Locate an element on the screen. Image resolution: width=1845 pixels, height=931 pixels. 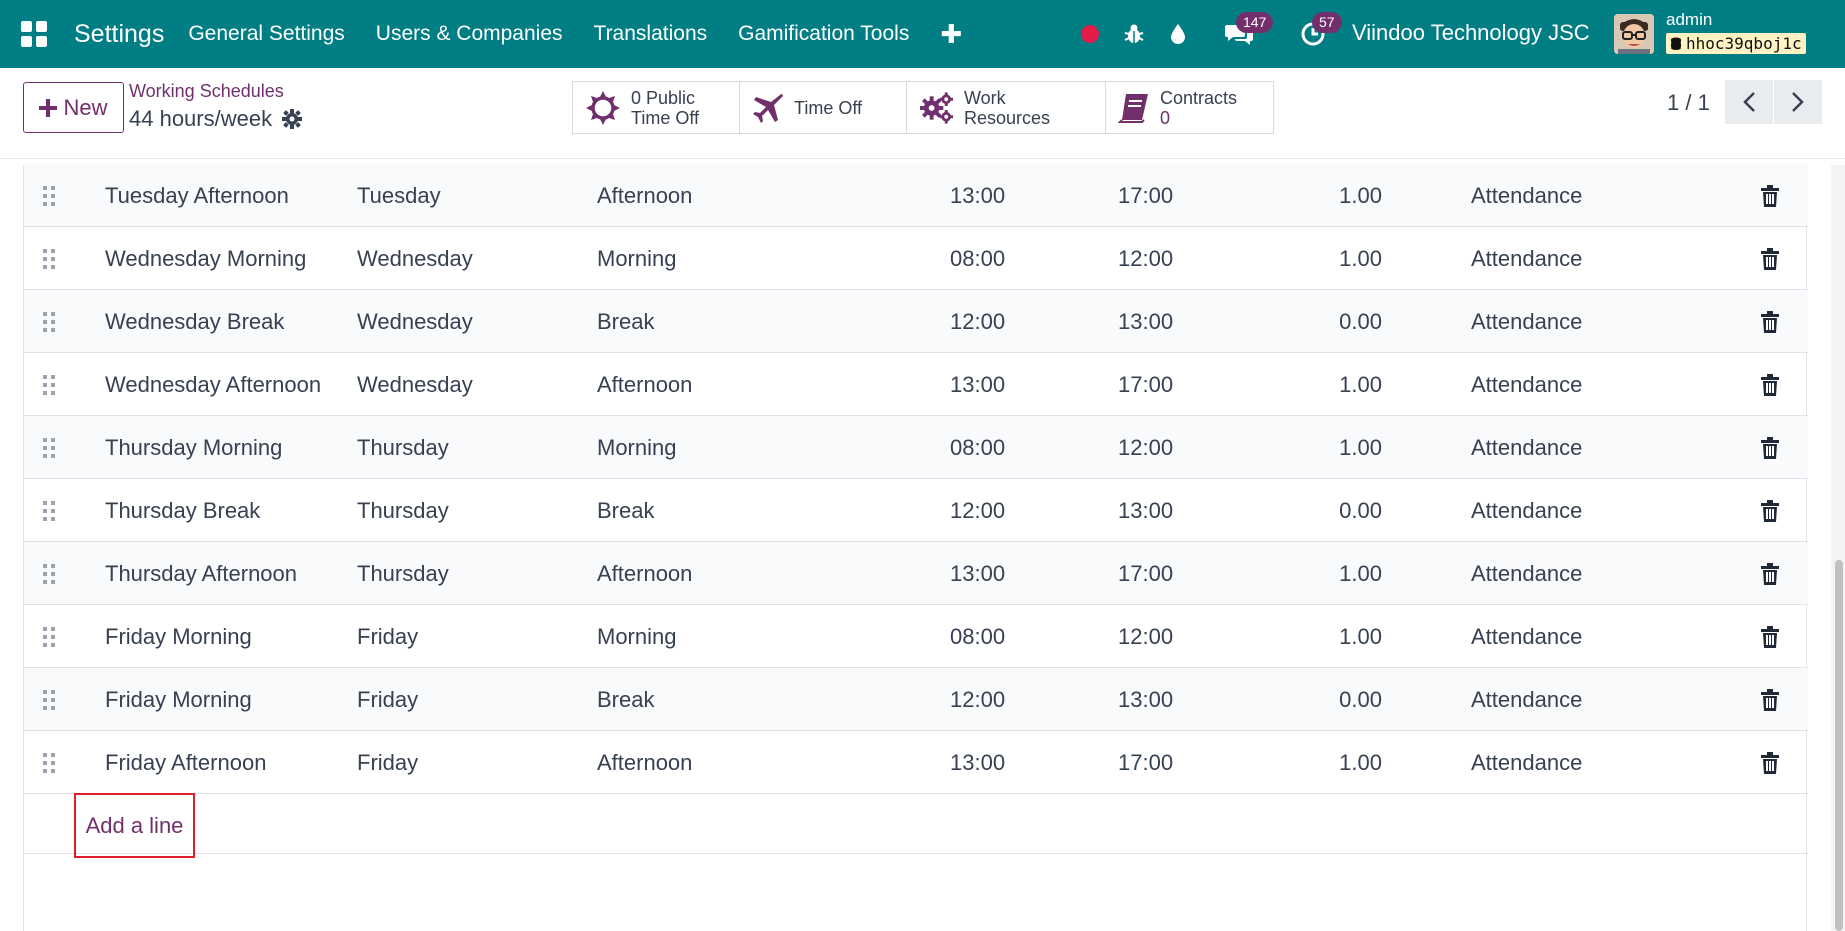
menu-gamification-tools: Gamification Tools is located at coordinates (823, 34).